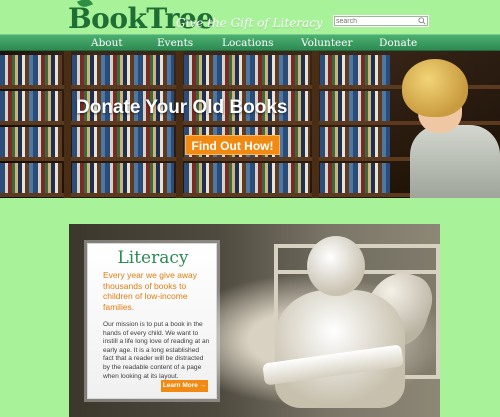 This screenshot has height=417, width=500. What do you see at coordinates (444, 128) in the screenshot?
I see `child-reading-photo` at bounding box center [444, 128].